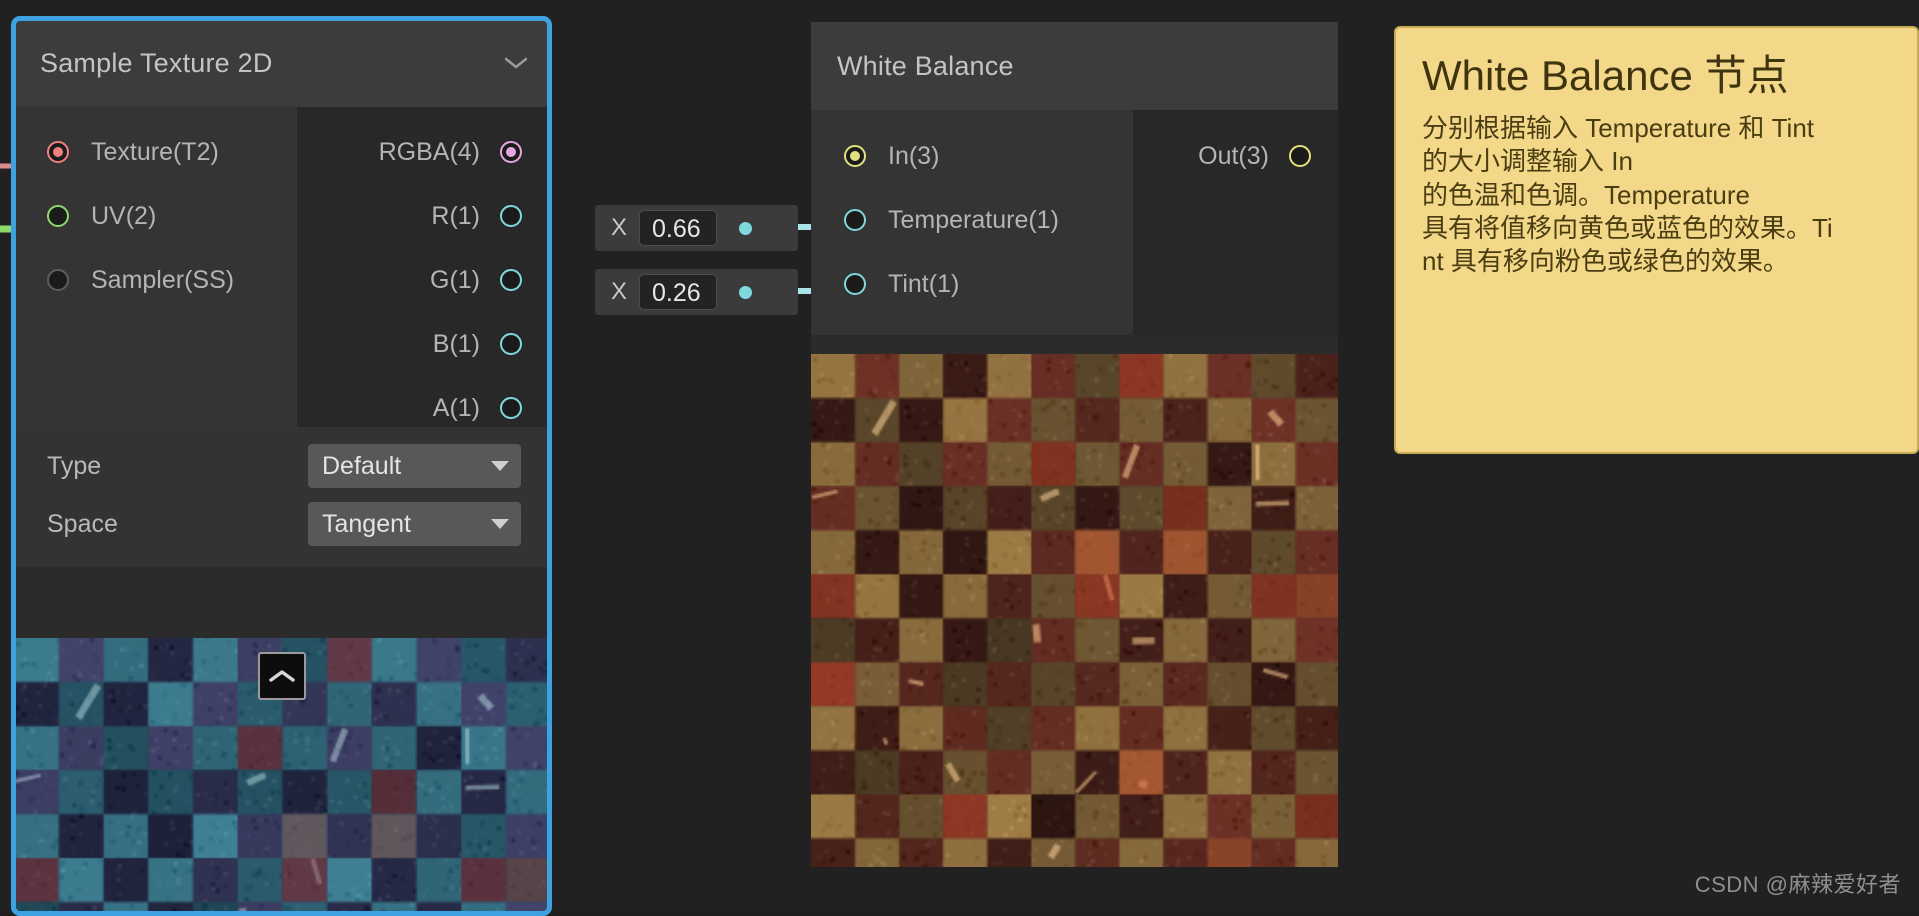 This screenshot has width=1919, height=916. I want to click on input-ports-column: Texture(T2) UV(2) Sampler(SS), so click(155, 267).